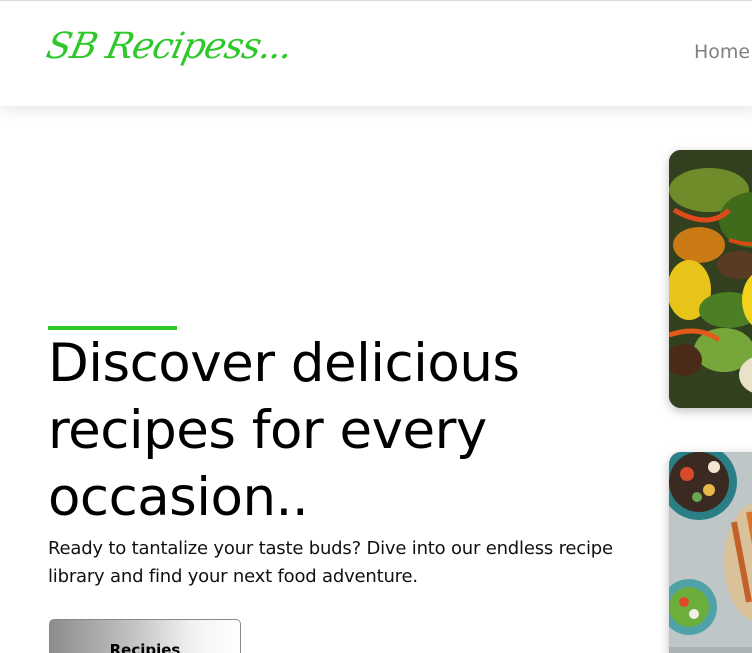  I want to click on food-image-stir-fry, so click(710, 279).